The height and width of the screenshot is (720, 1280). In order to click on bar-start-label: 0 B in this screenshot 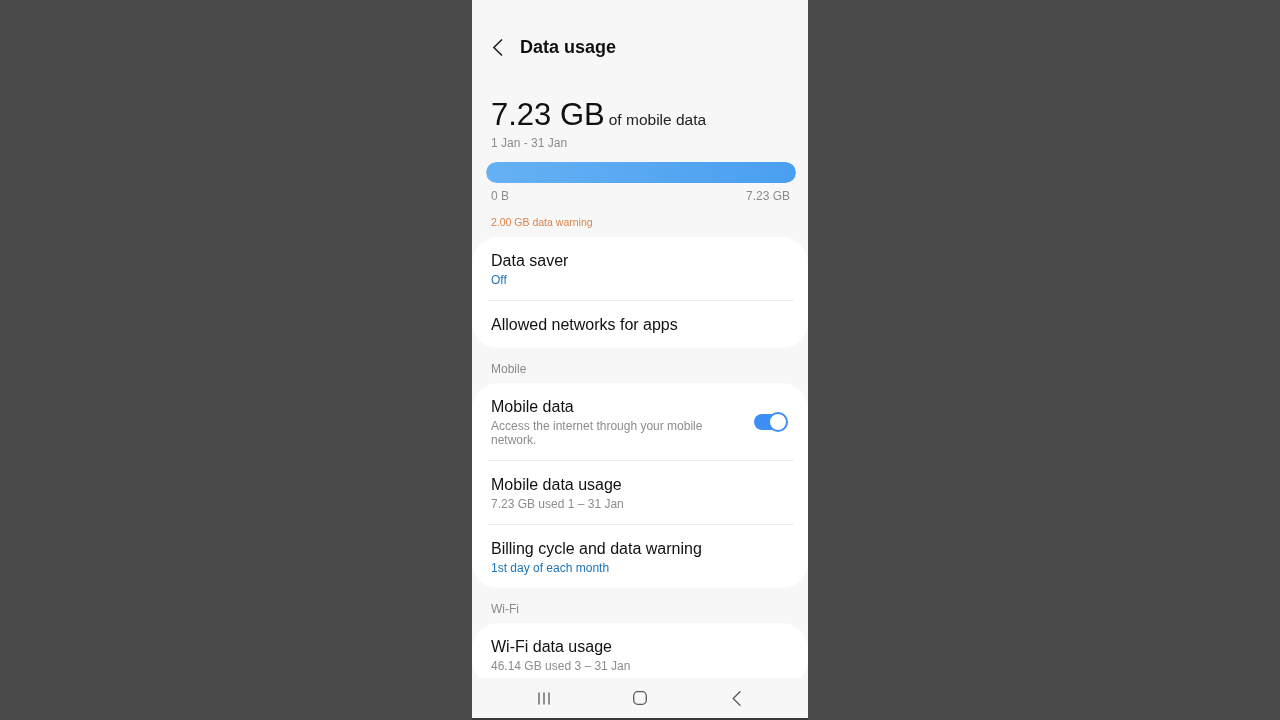, I will do `click(500, 196)`.